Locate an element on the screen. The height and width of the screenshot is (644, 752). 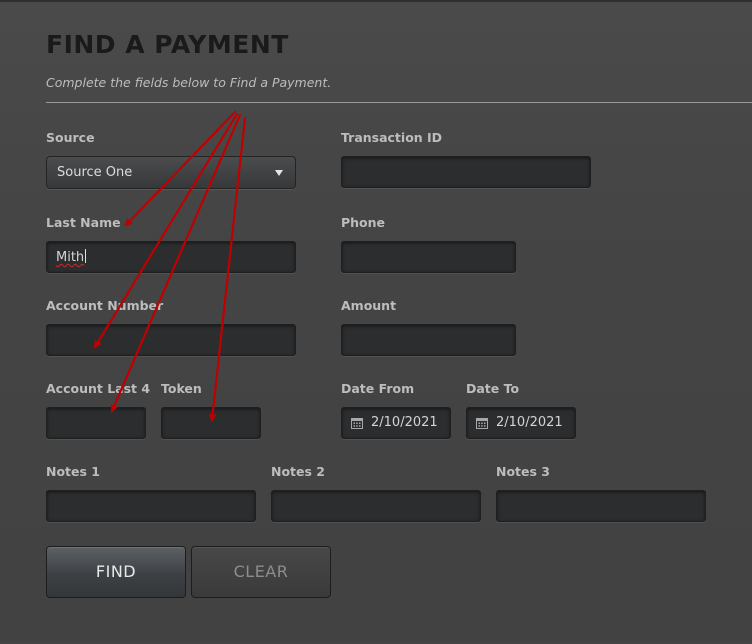
account-number-label: Account Number is located at coordinates (105, 305).